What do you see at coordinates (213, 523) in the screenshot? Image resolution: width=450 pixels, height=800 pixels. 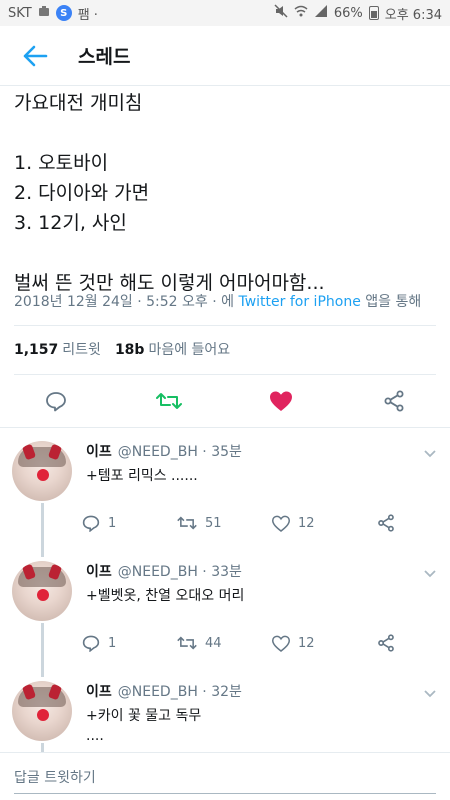 I see `retweet-count: 51` at bounding box center [213, 523].